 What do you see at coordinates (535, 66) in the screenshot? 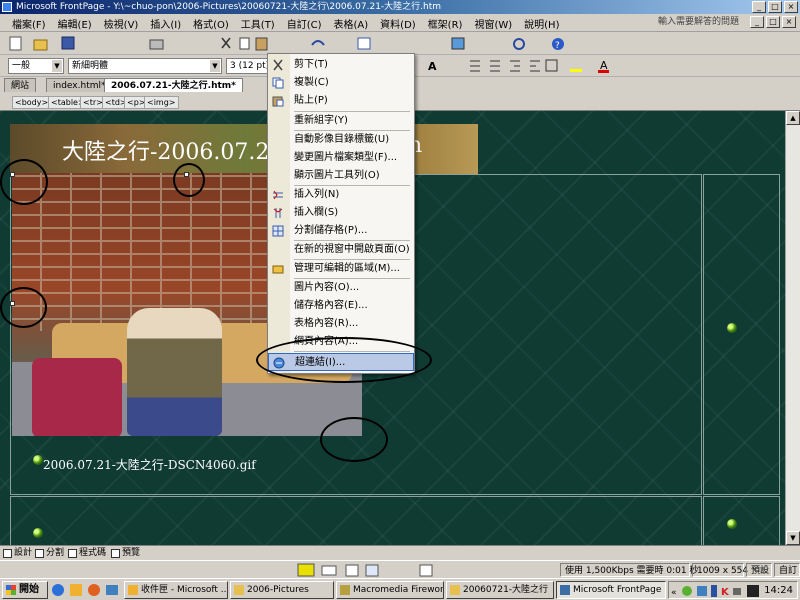
I see `increase-indent-icon` at bounding box center [535, 66].